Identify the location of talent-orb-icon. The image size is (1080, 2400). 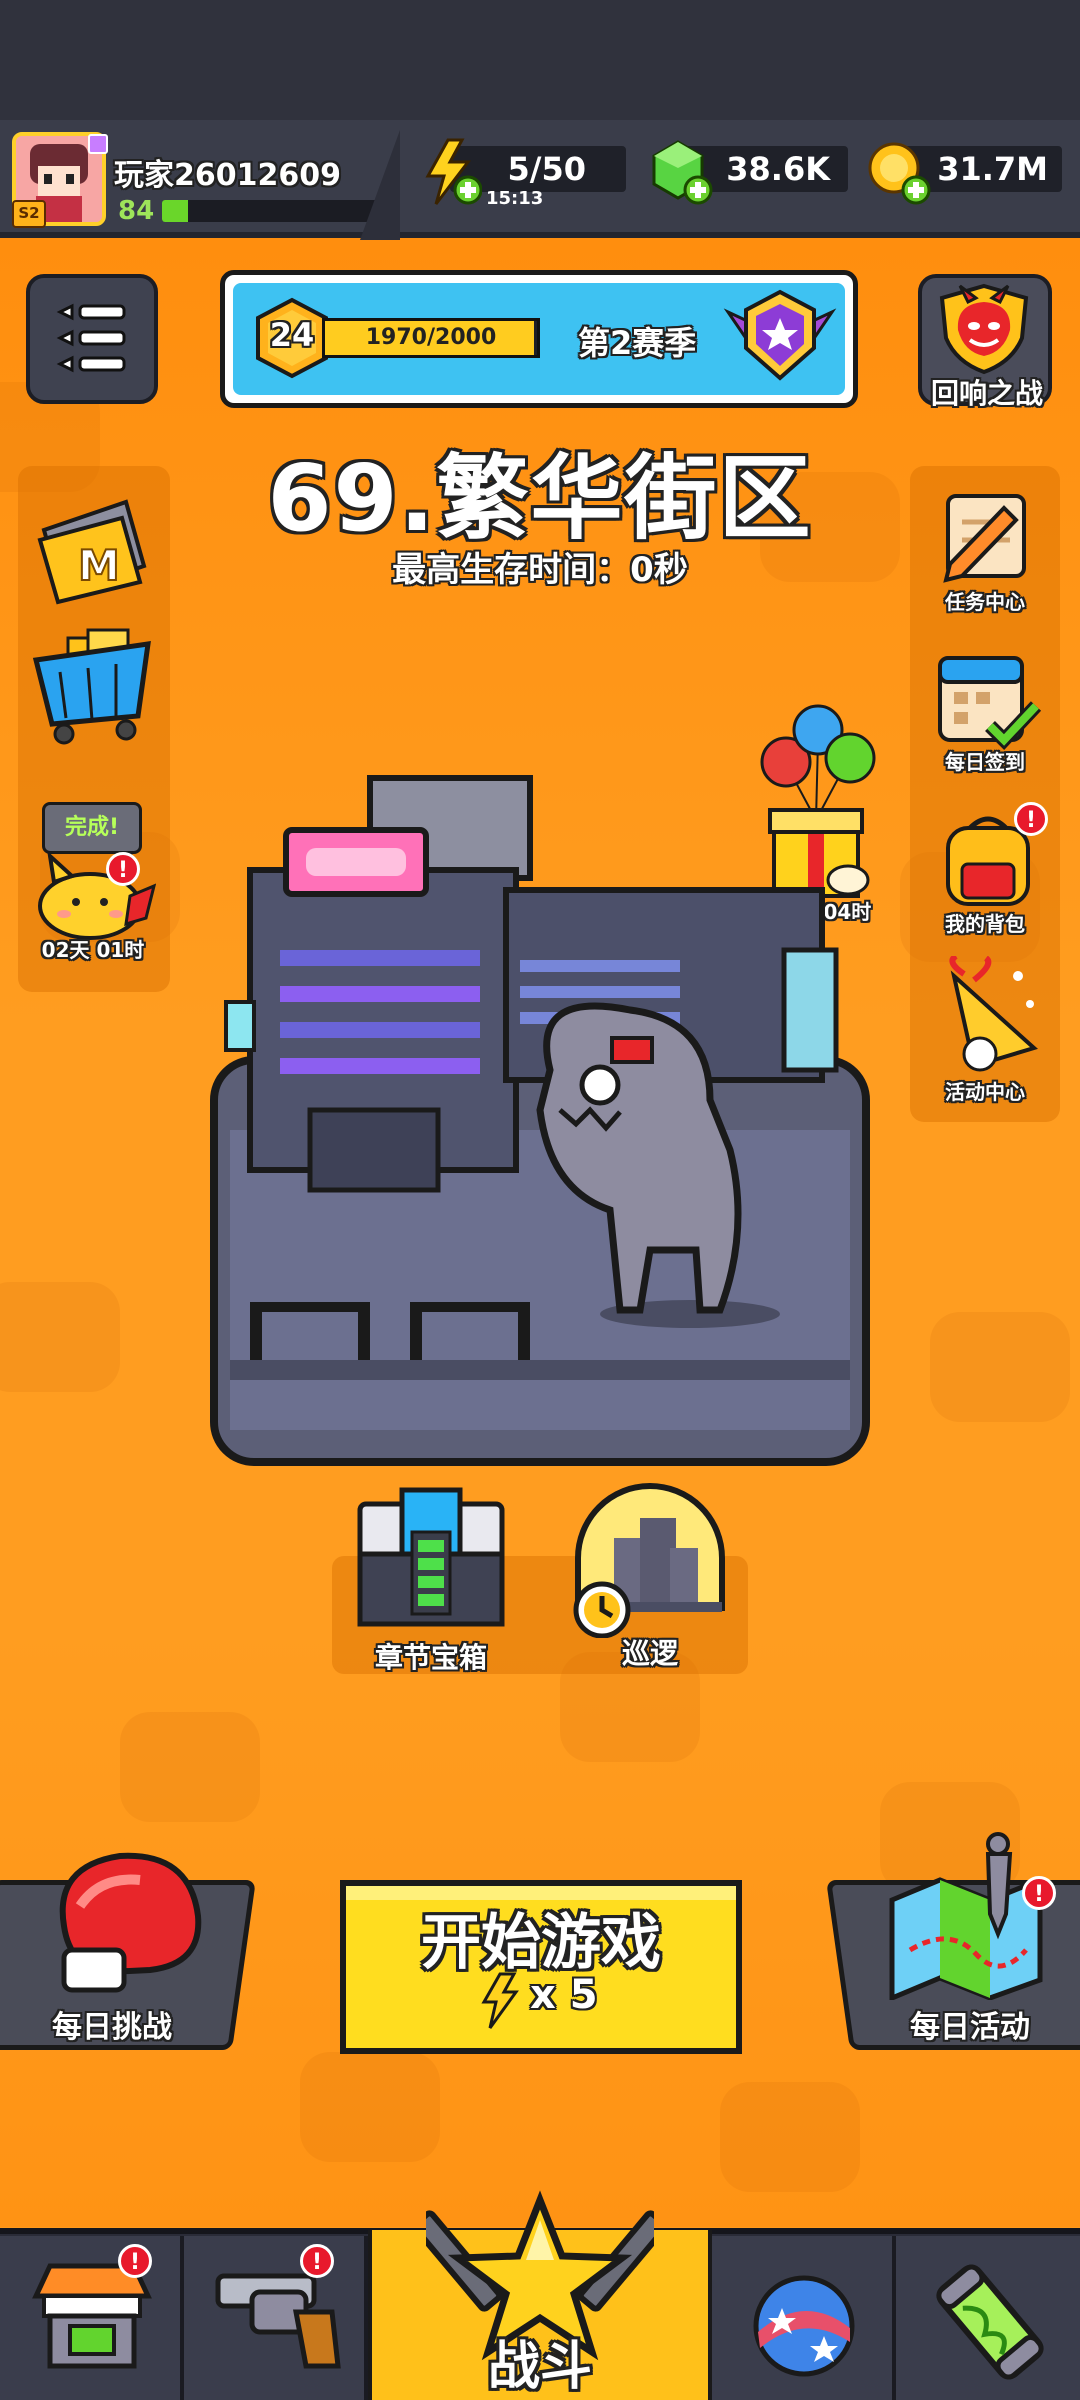
(804, 2326).